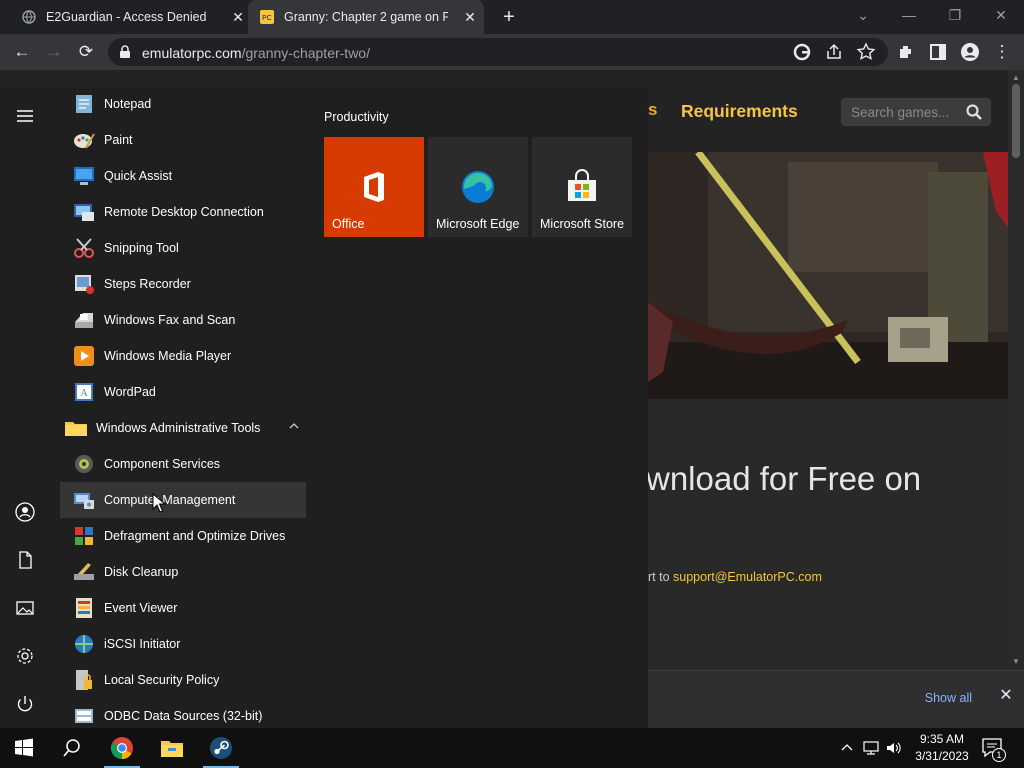  Describe the element at coordinates (192, 53) in the screenshot. I see `url-domain: emulatorpc.com` at that location.